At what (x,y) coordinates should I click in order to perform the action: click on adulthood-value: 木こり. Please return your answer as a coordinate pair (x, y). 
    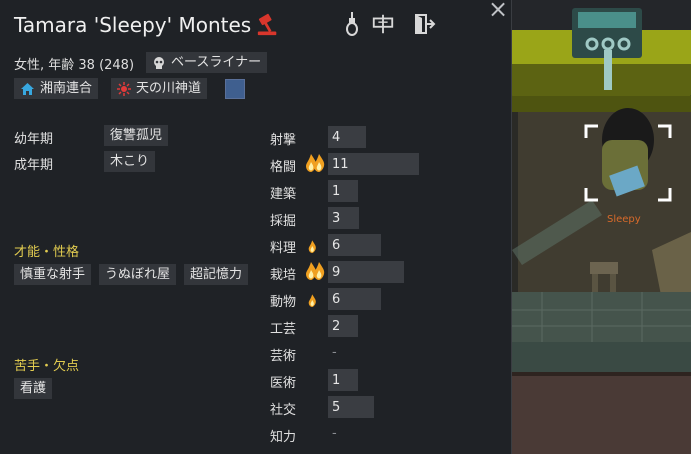
    Looking at the image, I should click on (130, 161).